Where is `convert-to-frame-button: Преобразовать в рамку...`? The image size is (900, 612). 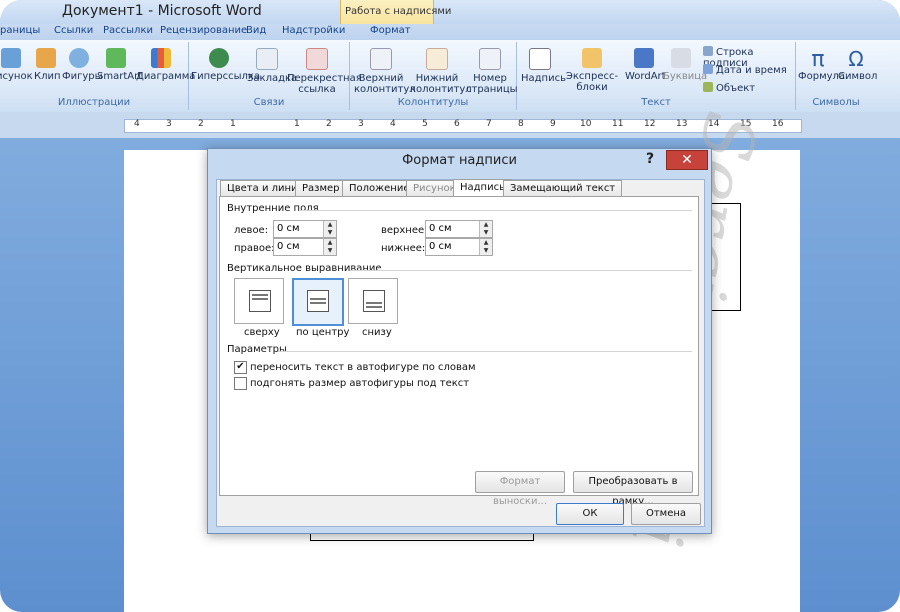
convert-to-frame-button: Преобразовать в рамку... is located at coordinates (633, 489).